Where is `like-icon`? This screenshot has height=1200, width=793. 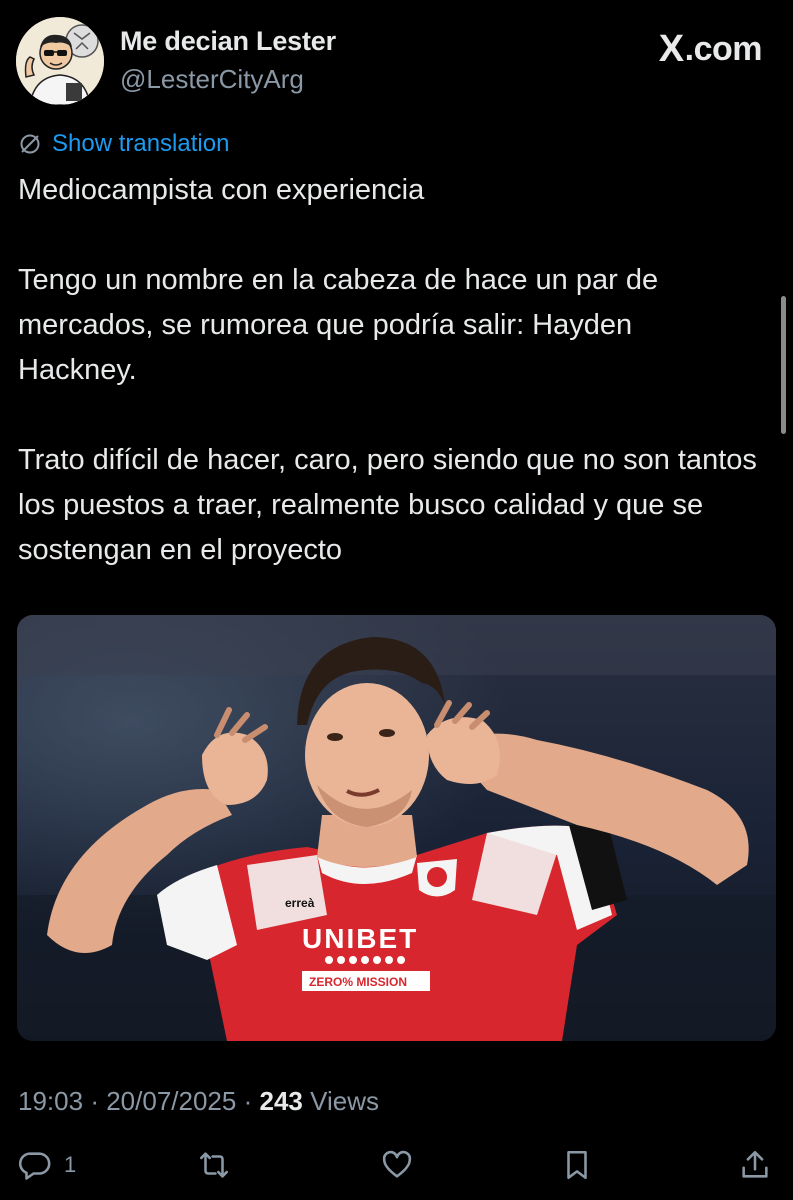
like-icon is located at coordinates (397, 1164).